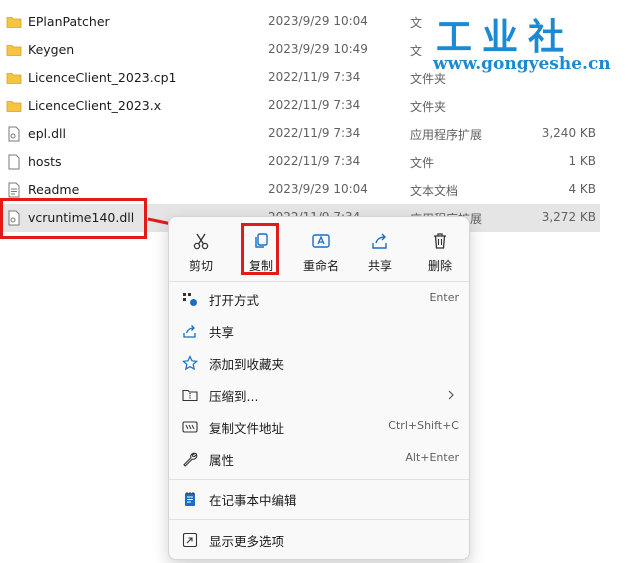  What do you see at coordinates (201, 241) in the screenshot?
I see `scissors-icon` at bounding box center [201, 241].